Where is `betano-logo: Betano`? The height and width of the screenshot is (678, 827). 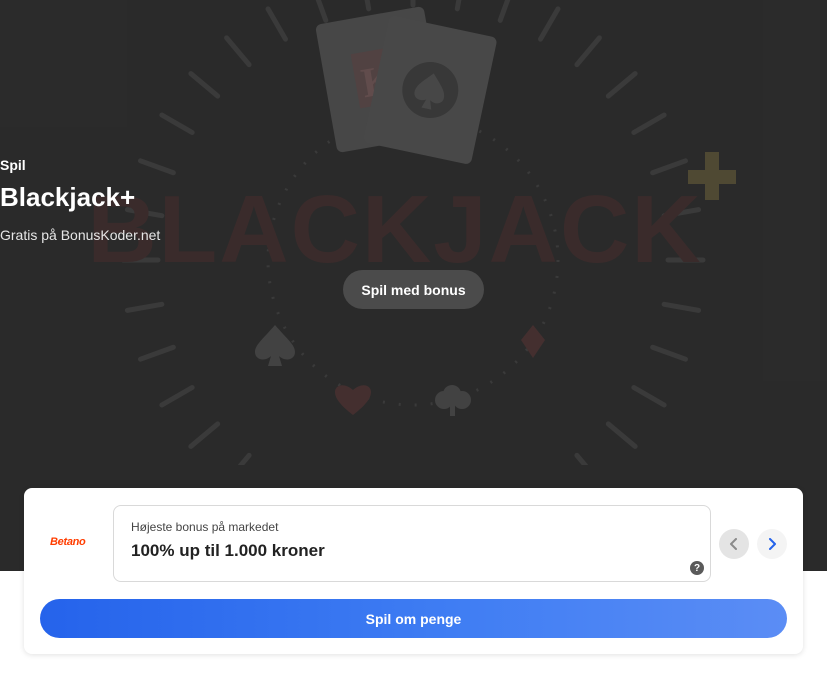 betano-logo: Betano is located at coordinates (68, 542).